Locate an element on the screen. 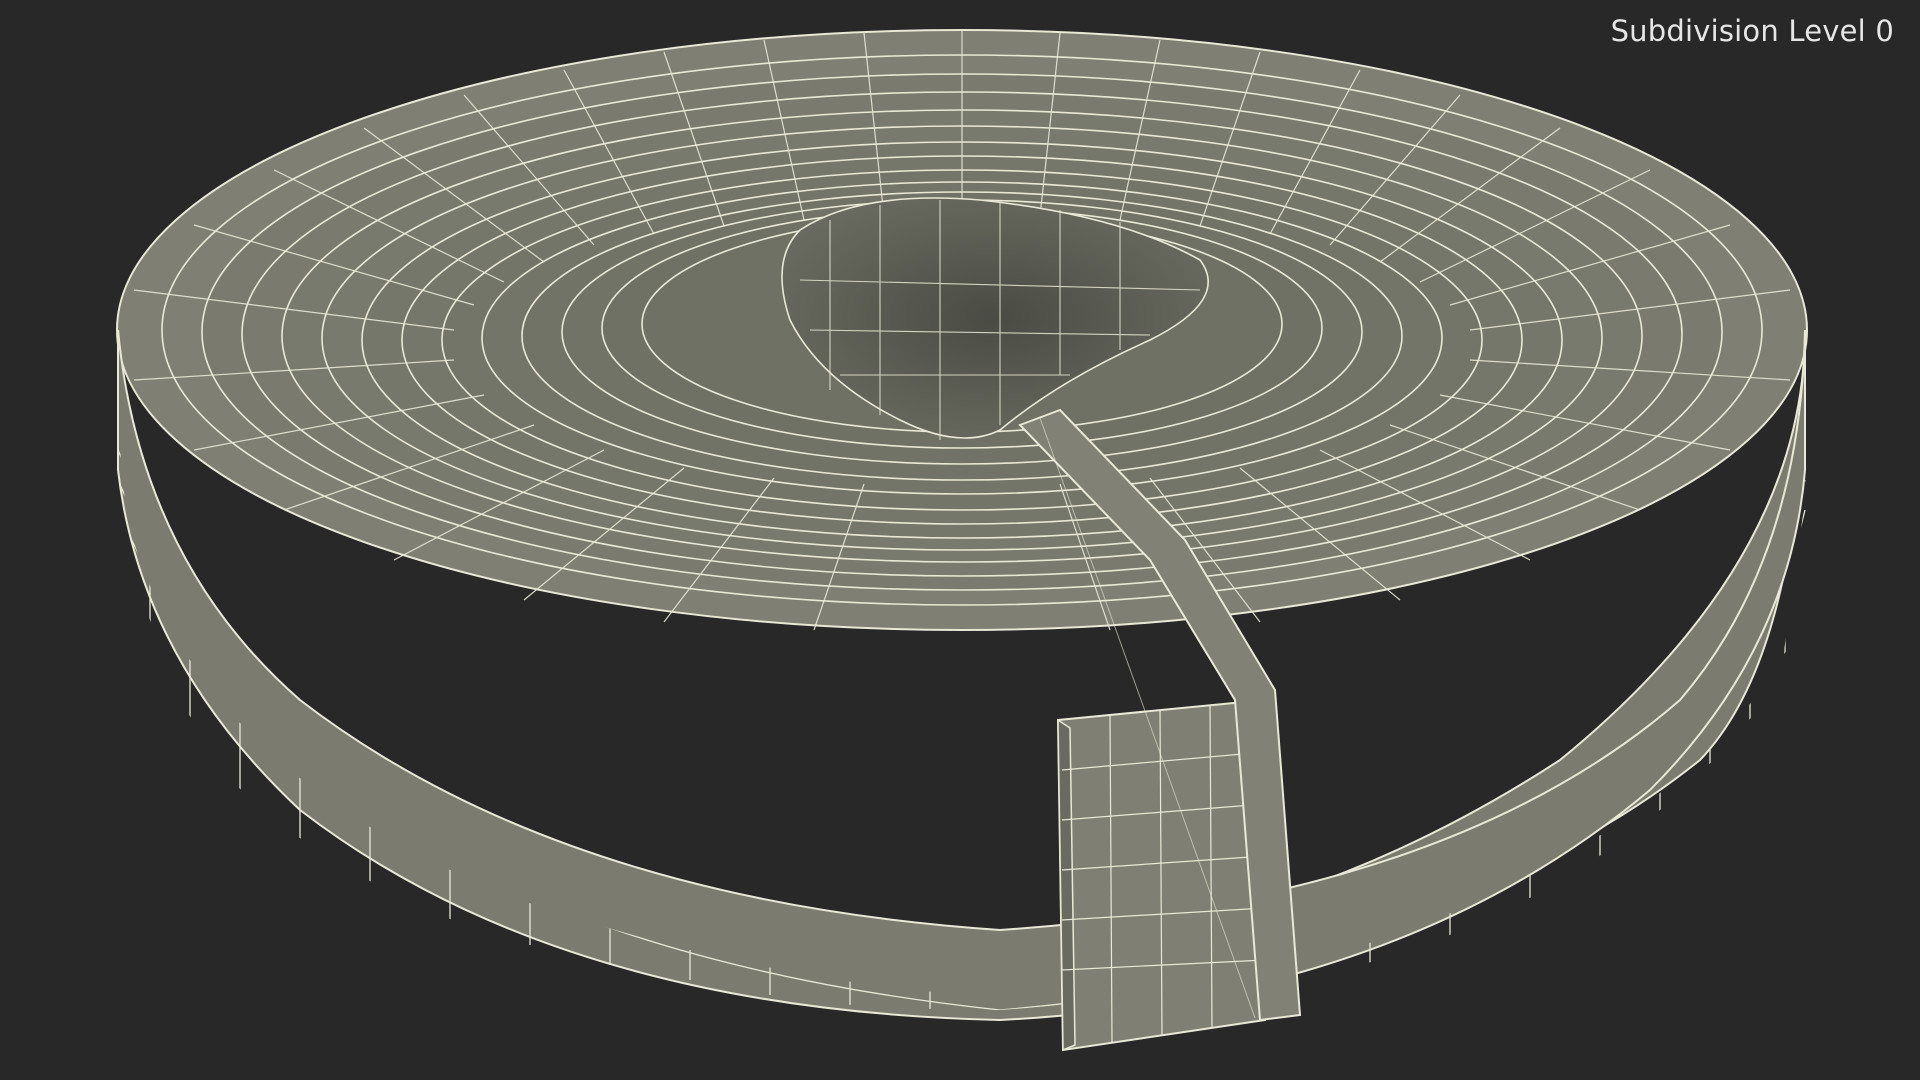 This screenshot has height=1080, width=1920. subdivision-level-label: Subdivision Level 0 is located at coordinates (1752, 31).